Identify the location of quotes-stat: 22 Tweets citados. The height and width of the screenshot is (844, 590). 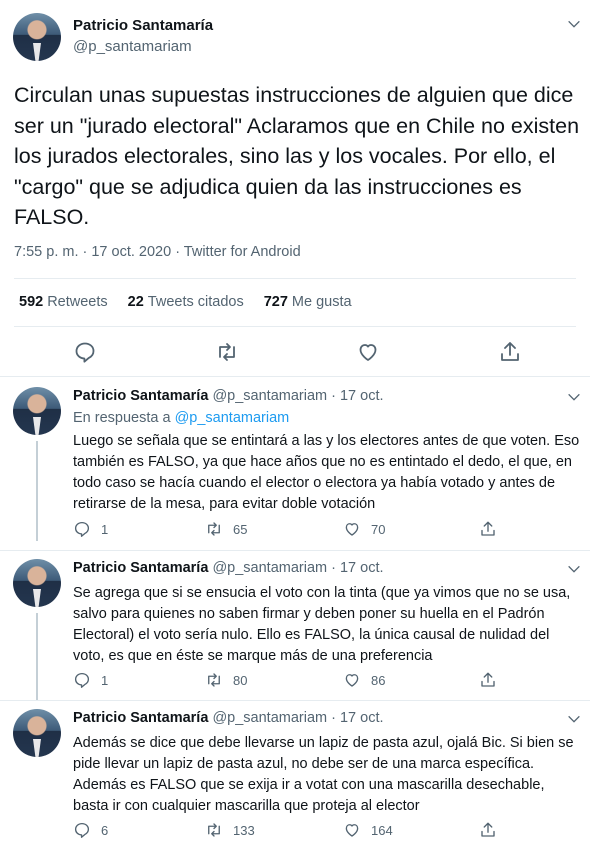
(186, 302).